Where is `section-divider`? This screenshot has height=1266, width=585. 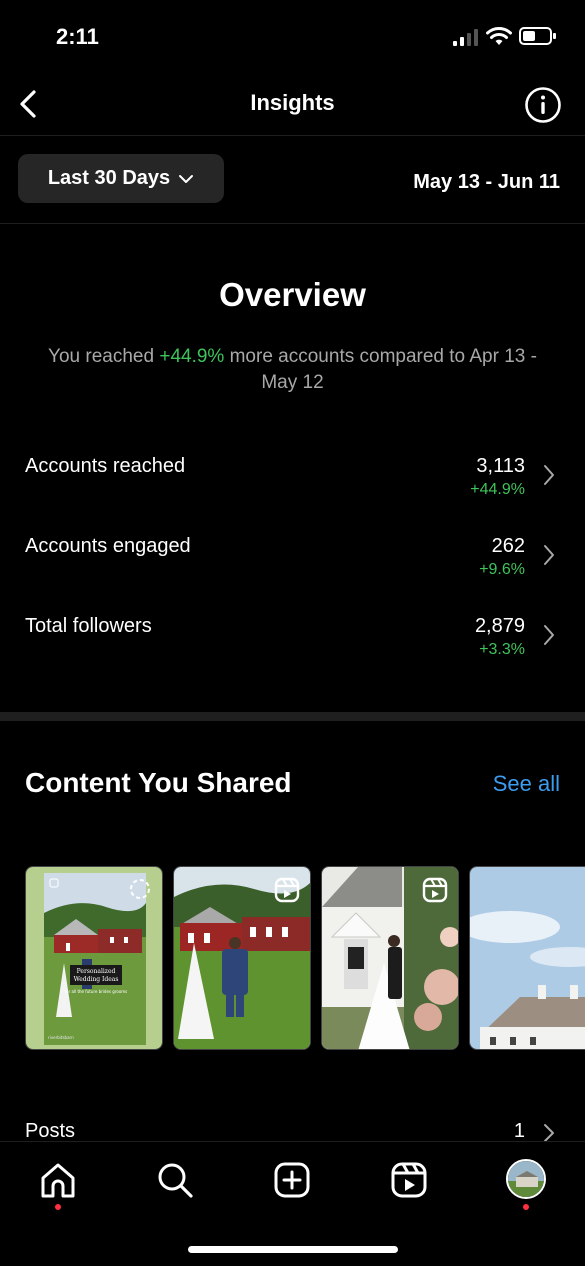
section-divider is located at coordinates (292, 716).